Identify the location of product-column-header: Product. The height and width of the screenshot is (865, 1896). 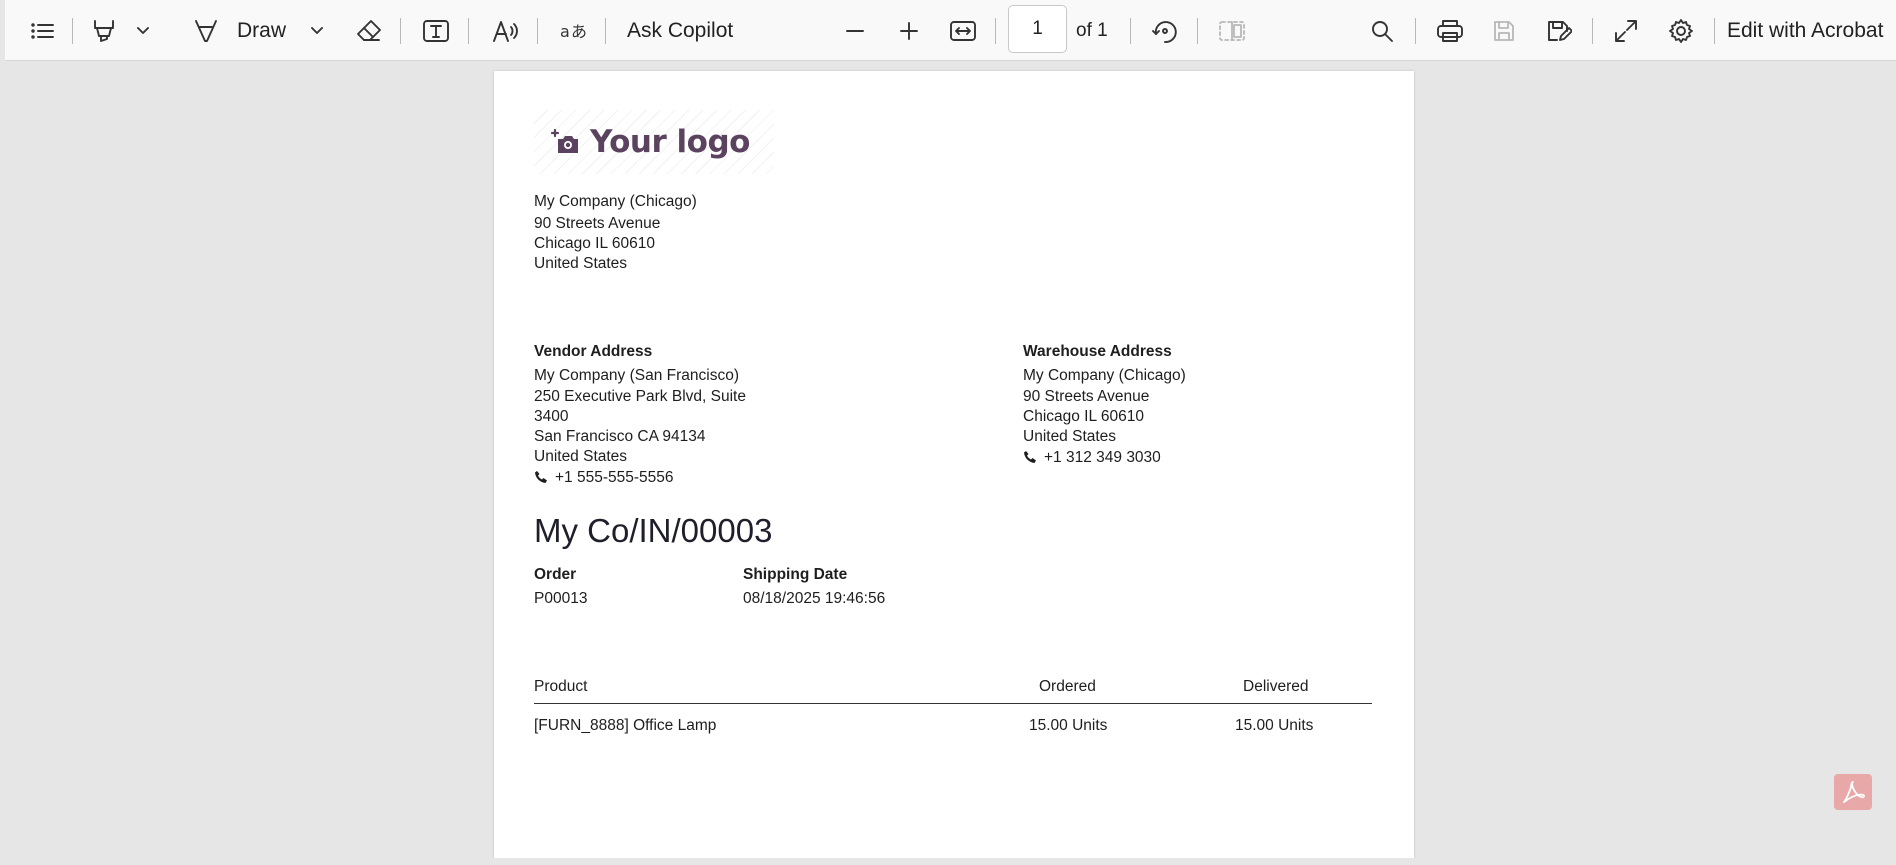
(561, 686).